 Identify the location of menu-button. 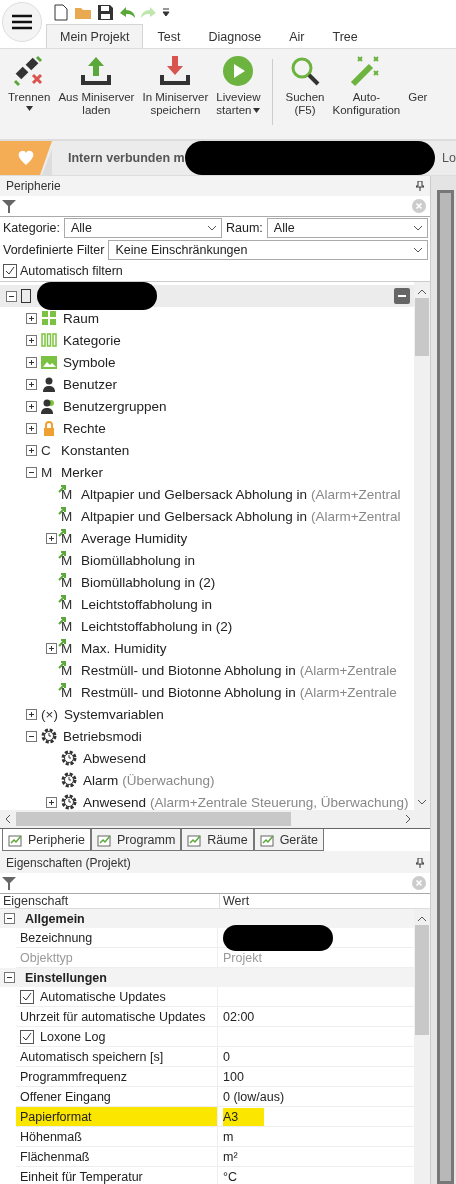
(22, 22).